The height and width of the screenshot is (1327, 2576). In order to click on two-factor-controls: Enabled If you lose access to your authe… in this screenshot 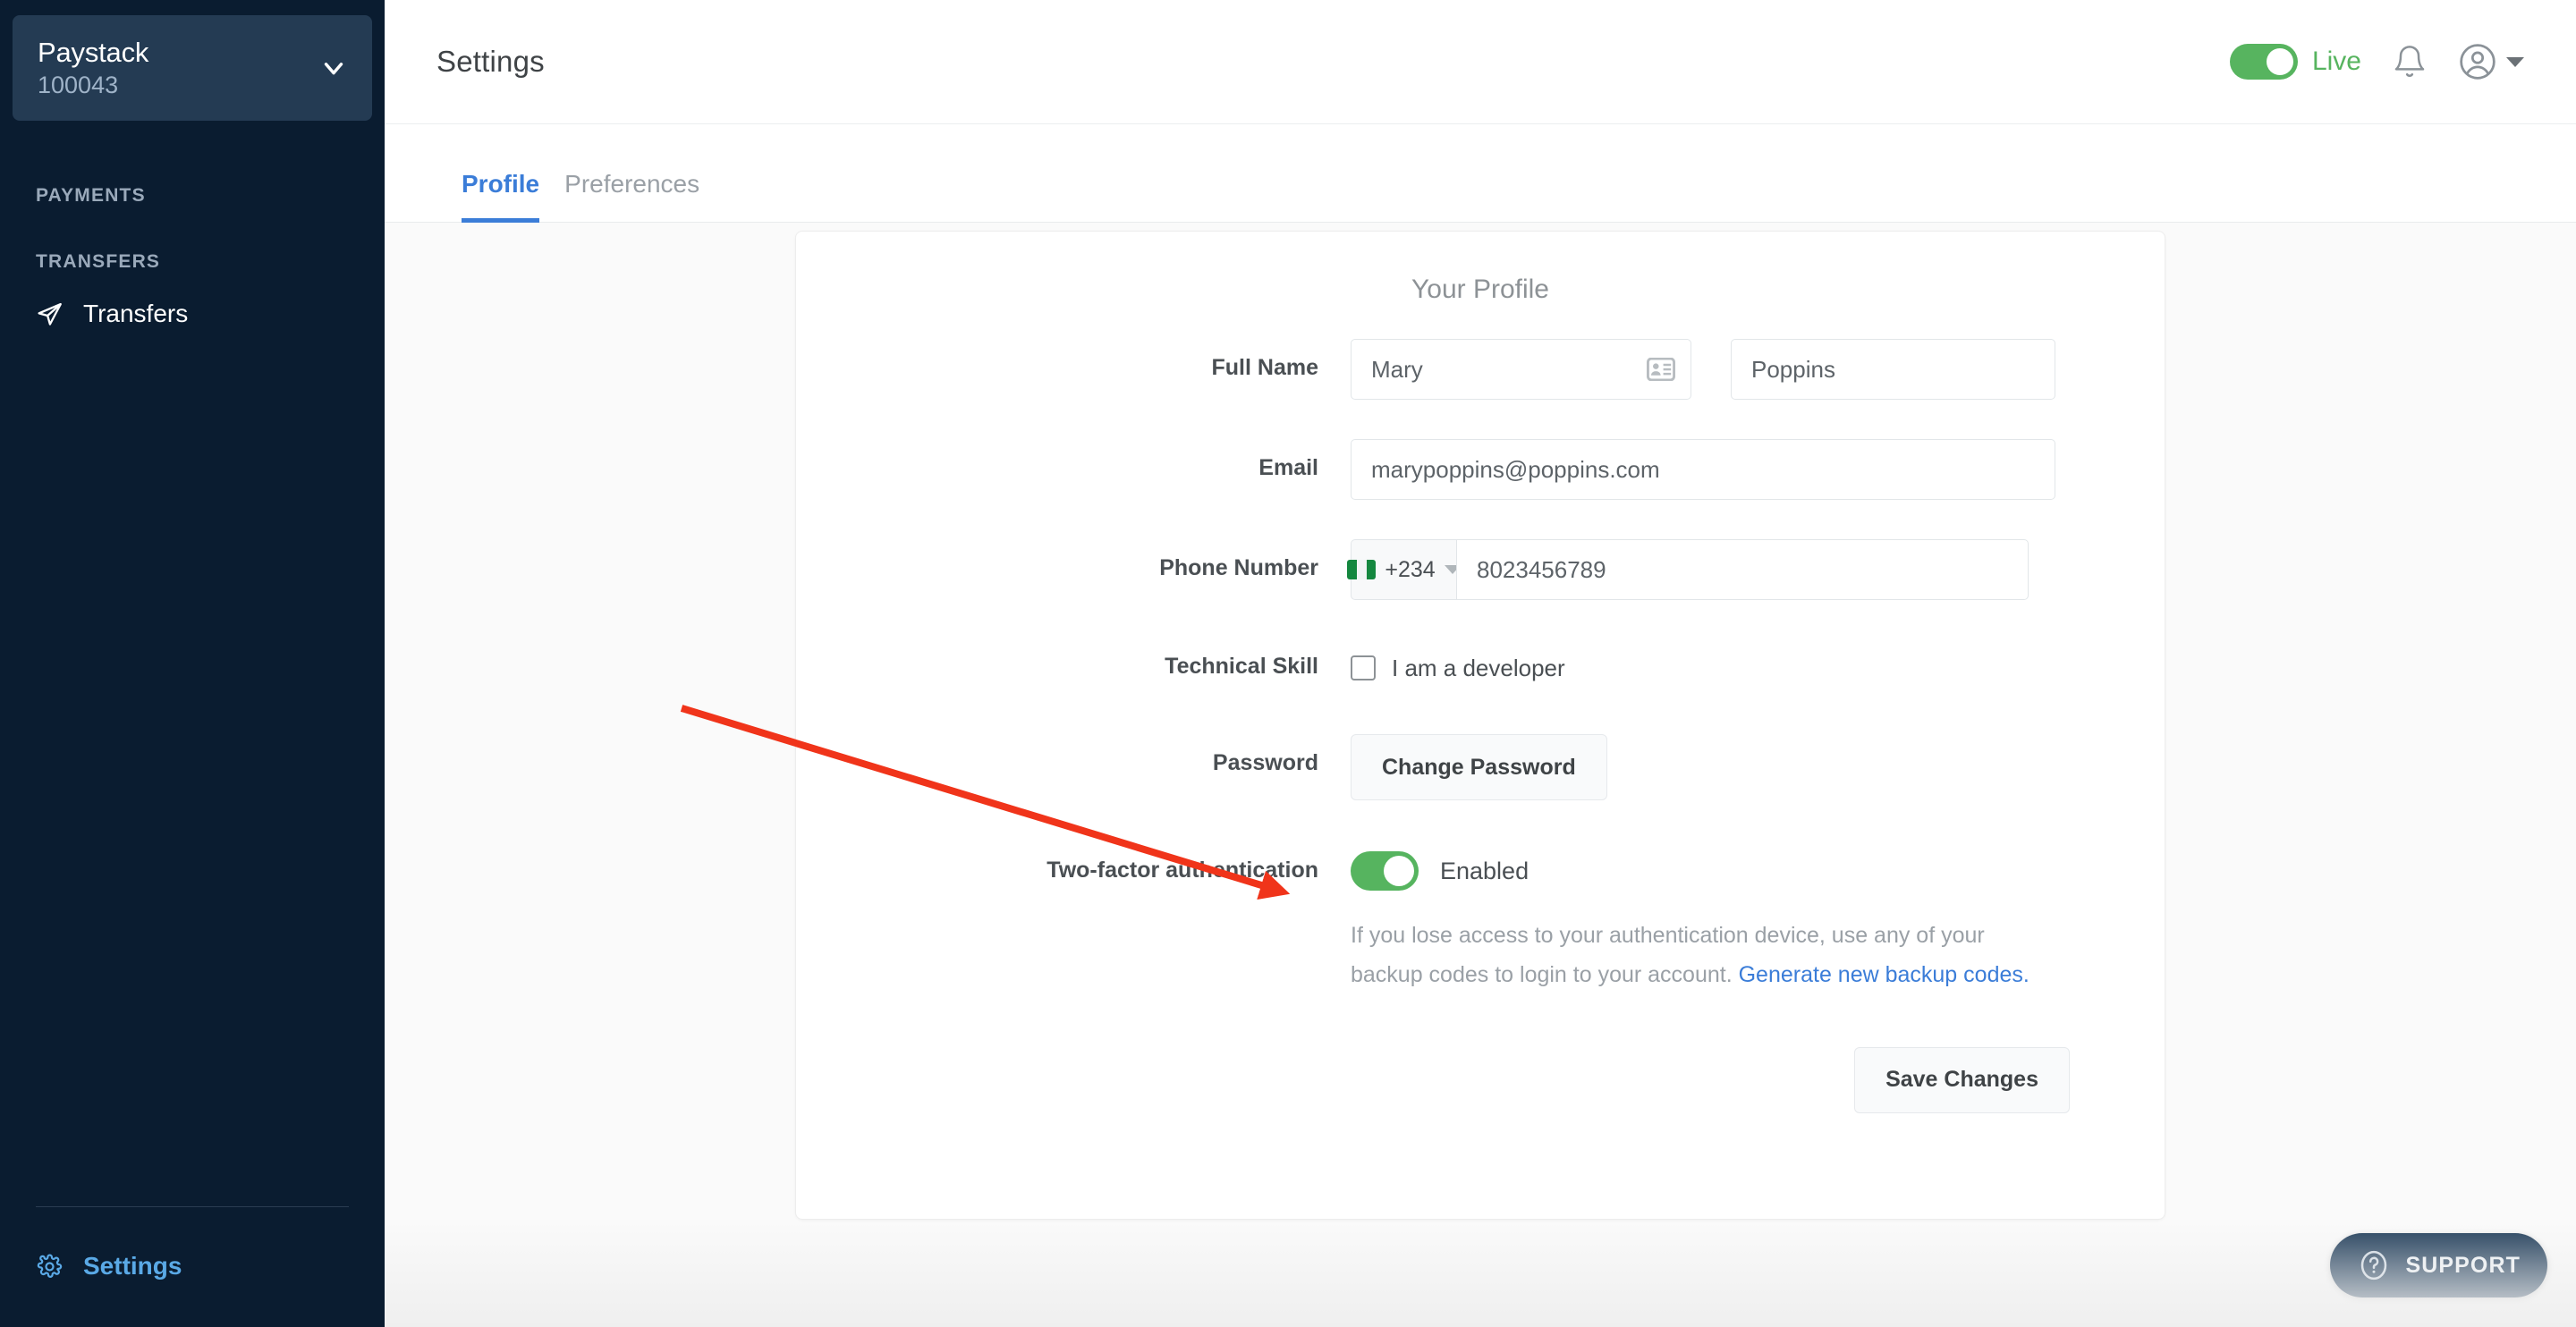, I will do `click(1758, 916)`.